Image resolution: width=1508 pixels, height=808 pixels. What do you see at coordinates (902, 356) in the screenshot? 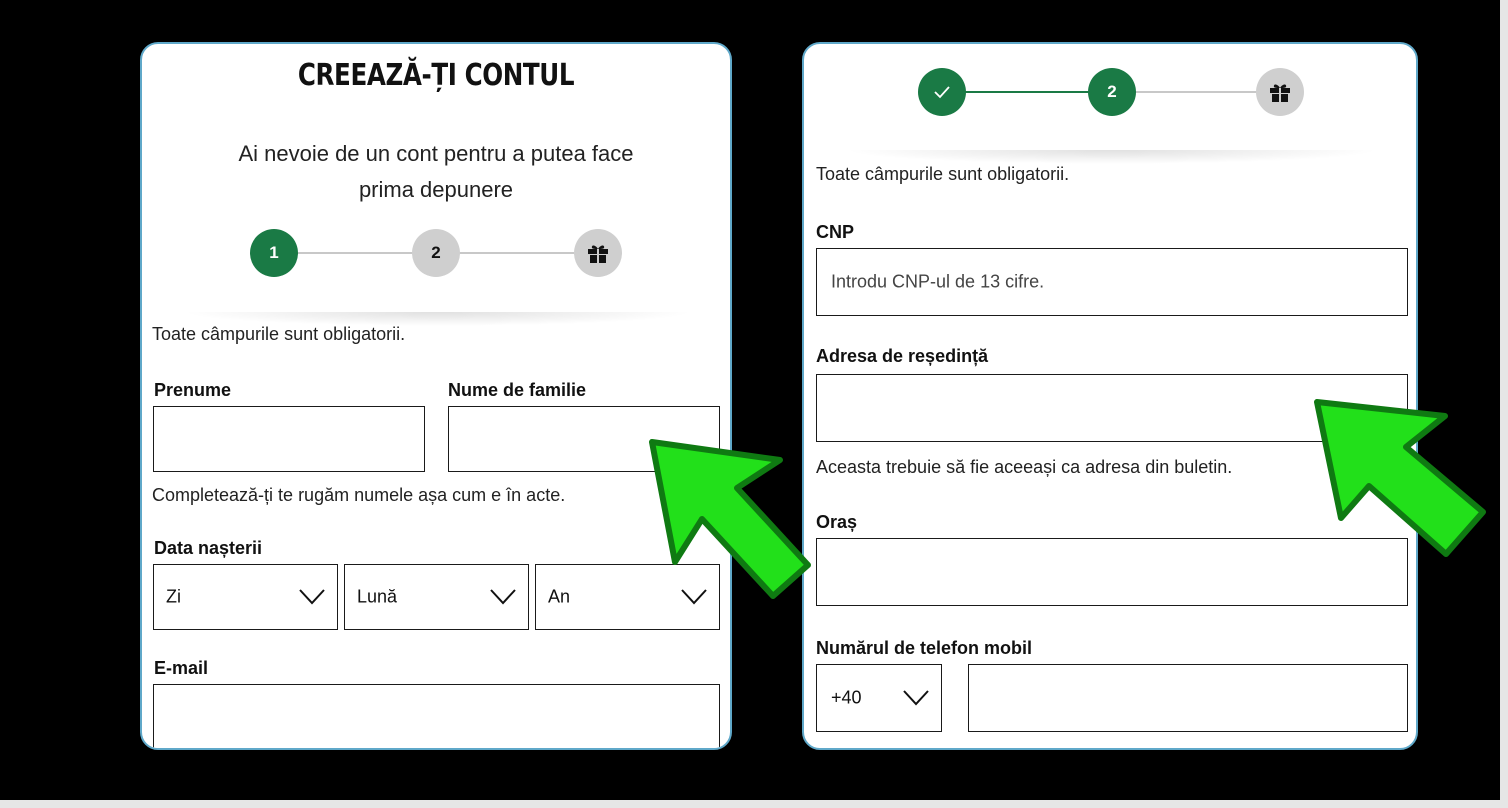
I see `address-label: Adresa de reședință` at bounding box center [902, 356].